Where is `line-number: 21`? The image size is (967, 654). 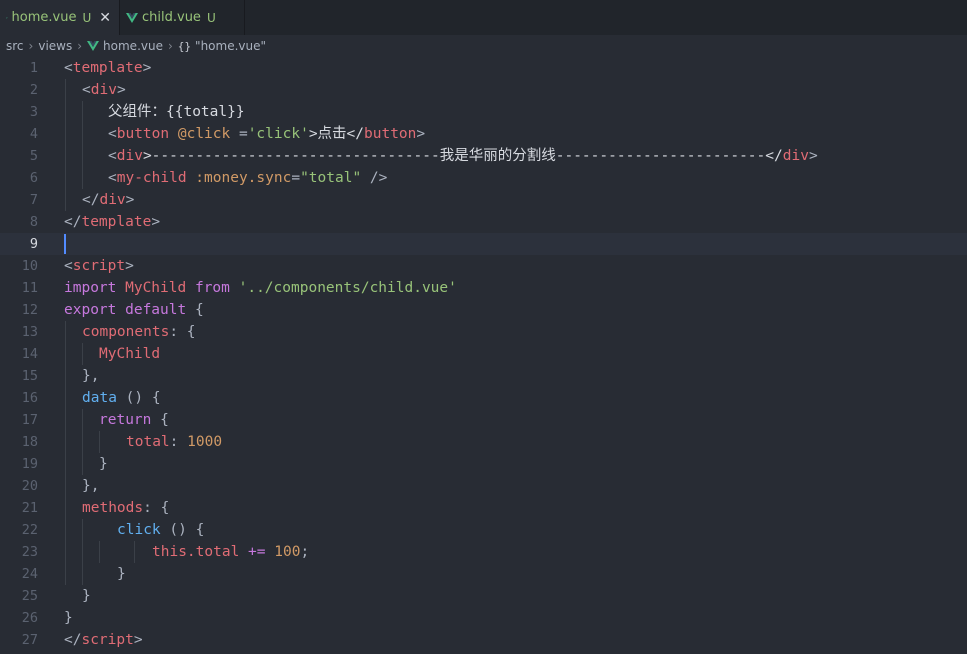
line-number: 21 is located at coordinates (29, 508).